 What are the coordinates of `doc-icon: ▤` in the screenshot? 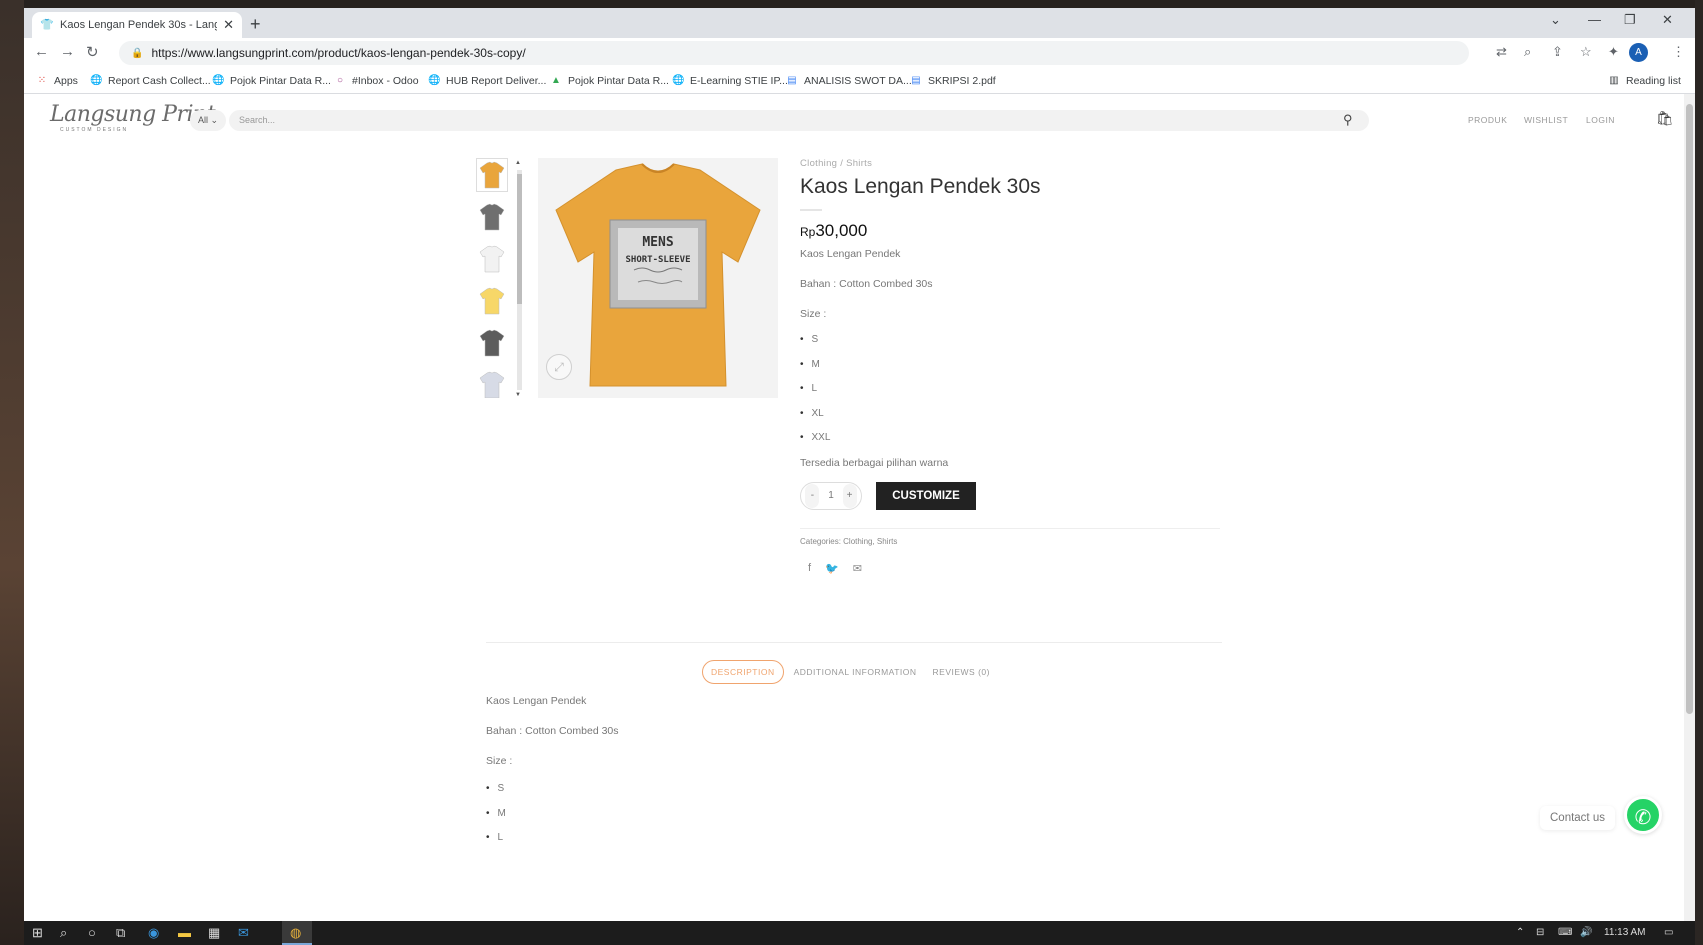 It's located at (916, 80).